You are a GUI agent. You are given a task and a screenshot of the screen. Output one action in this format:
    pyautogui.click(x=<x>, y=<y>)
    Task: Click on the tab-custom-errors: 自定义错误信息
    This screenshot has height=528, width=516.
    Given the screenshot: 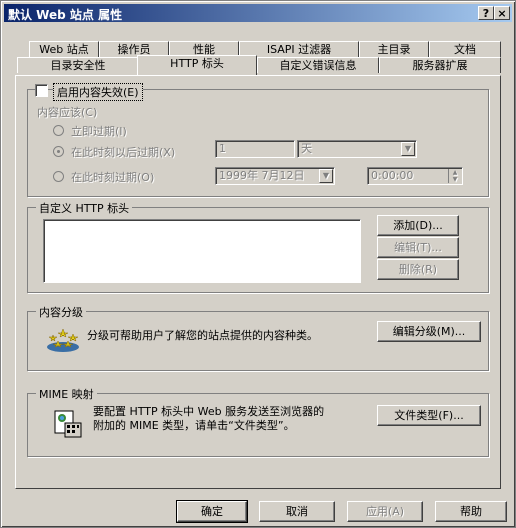 What is the action you would take?
    pyautogui.click(x=318, y=65)
    